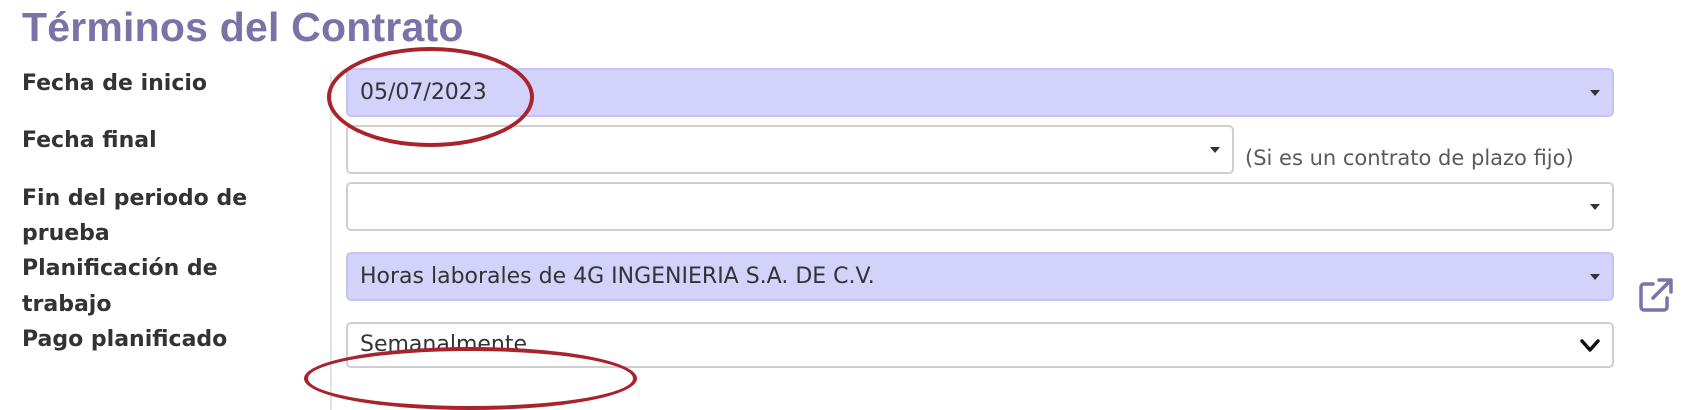 The width and height of the screenshot is (1681, 410). Describe the element at coordinates (243, 27) in the screenshot. I see `section-title: Términos del Contrato` at that location.